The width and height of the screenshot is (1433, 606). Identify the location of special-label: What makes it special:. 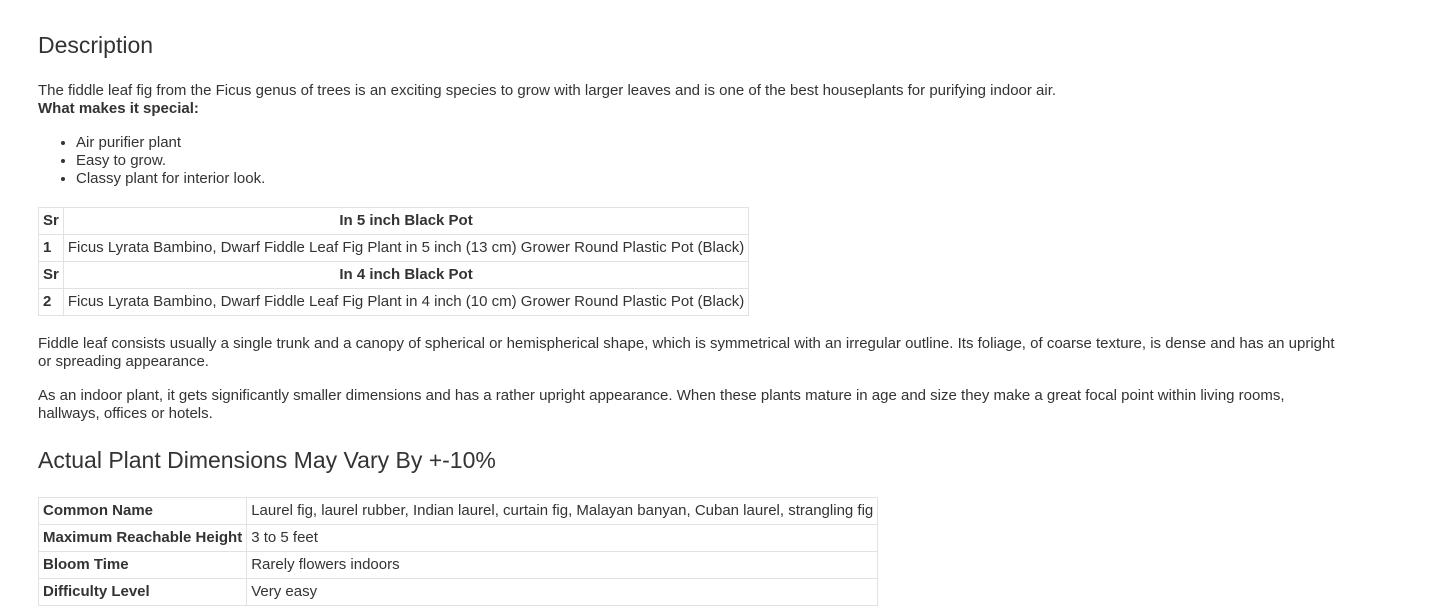
(118, 108).